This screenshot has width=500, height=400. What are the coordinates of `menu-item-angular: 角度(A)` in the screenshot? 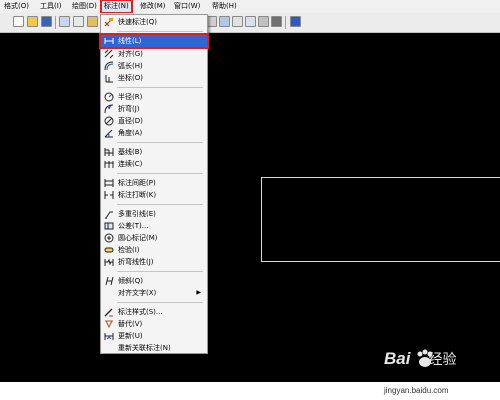 It's located at (154, 133).